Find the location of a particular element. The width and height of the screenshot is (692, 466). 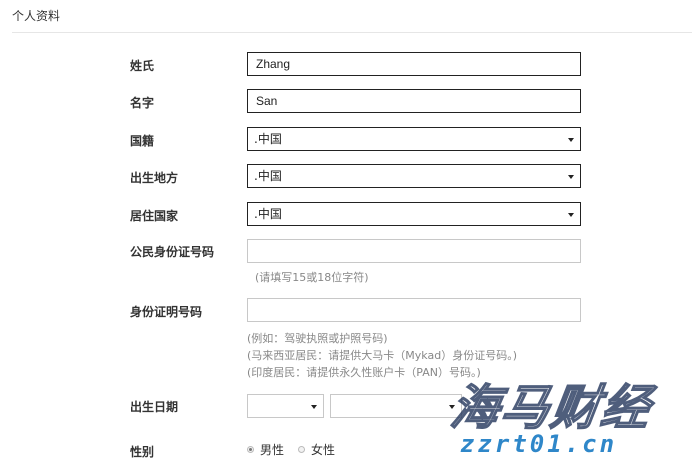

nationality-select: .中国 is located at coordinates (414, 139).